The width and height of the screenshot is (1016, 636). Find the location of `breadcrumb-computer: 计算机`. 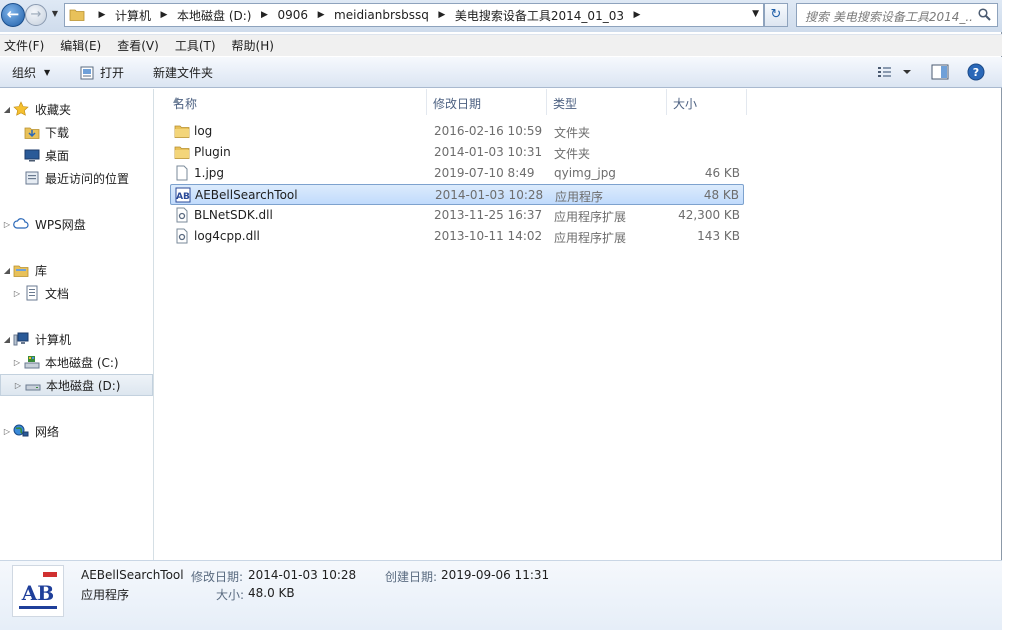

breadcrumb-computer: 计算机 is located at coordinates (133, 15).